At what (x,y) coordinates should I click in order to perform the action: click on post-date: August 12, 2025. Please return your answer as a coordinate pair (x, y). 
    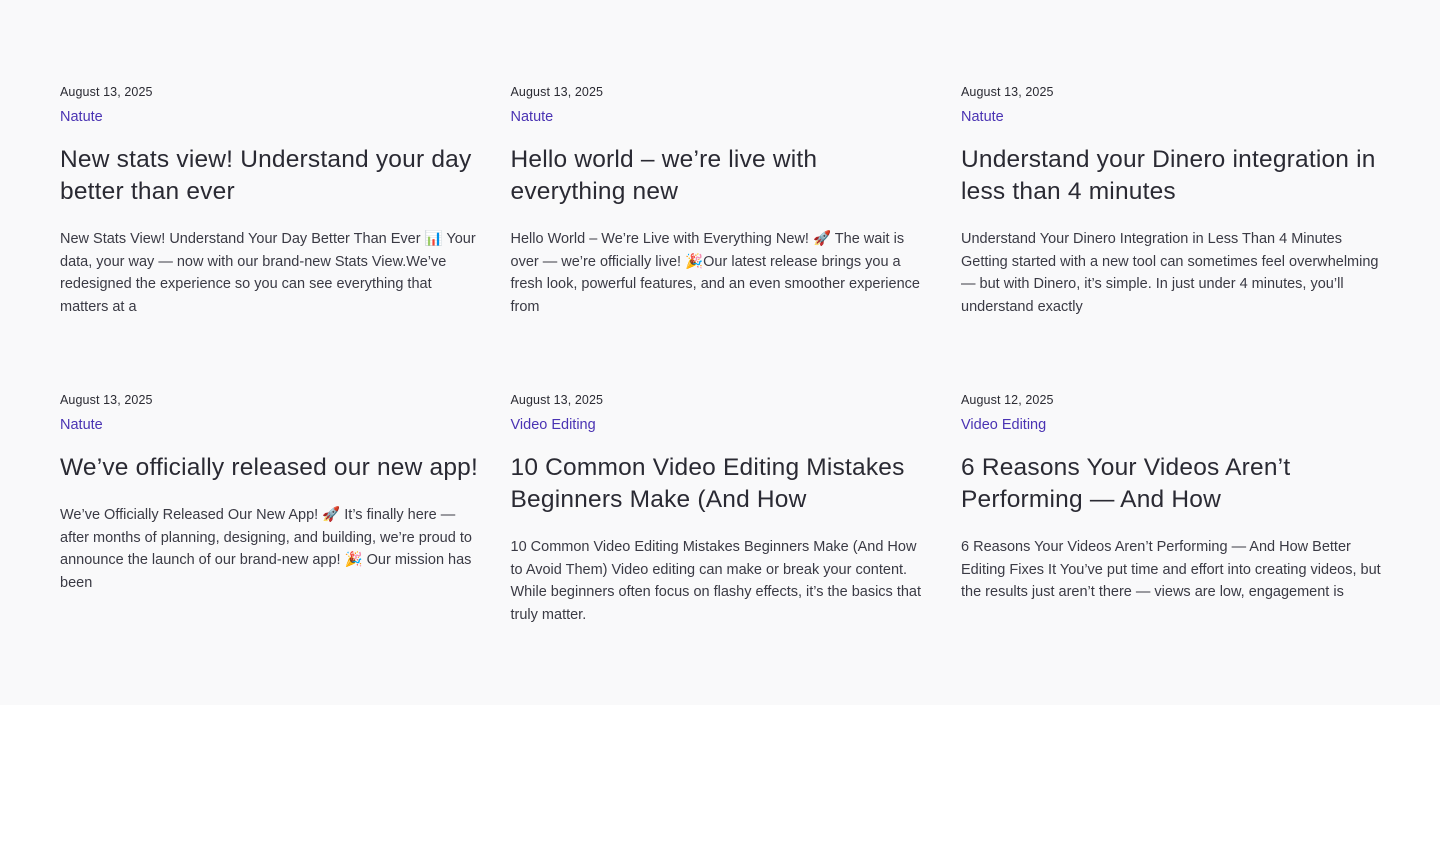
    Looking at the image, I should click on (1007, 400).